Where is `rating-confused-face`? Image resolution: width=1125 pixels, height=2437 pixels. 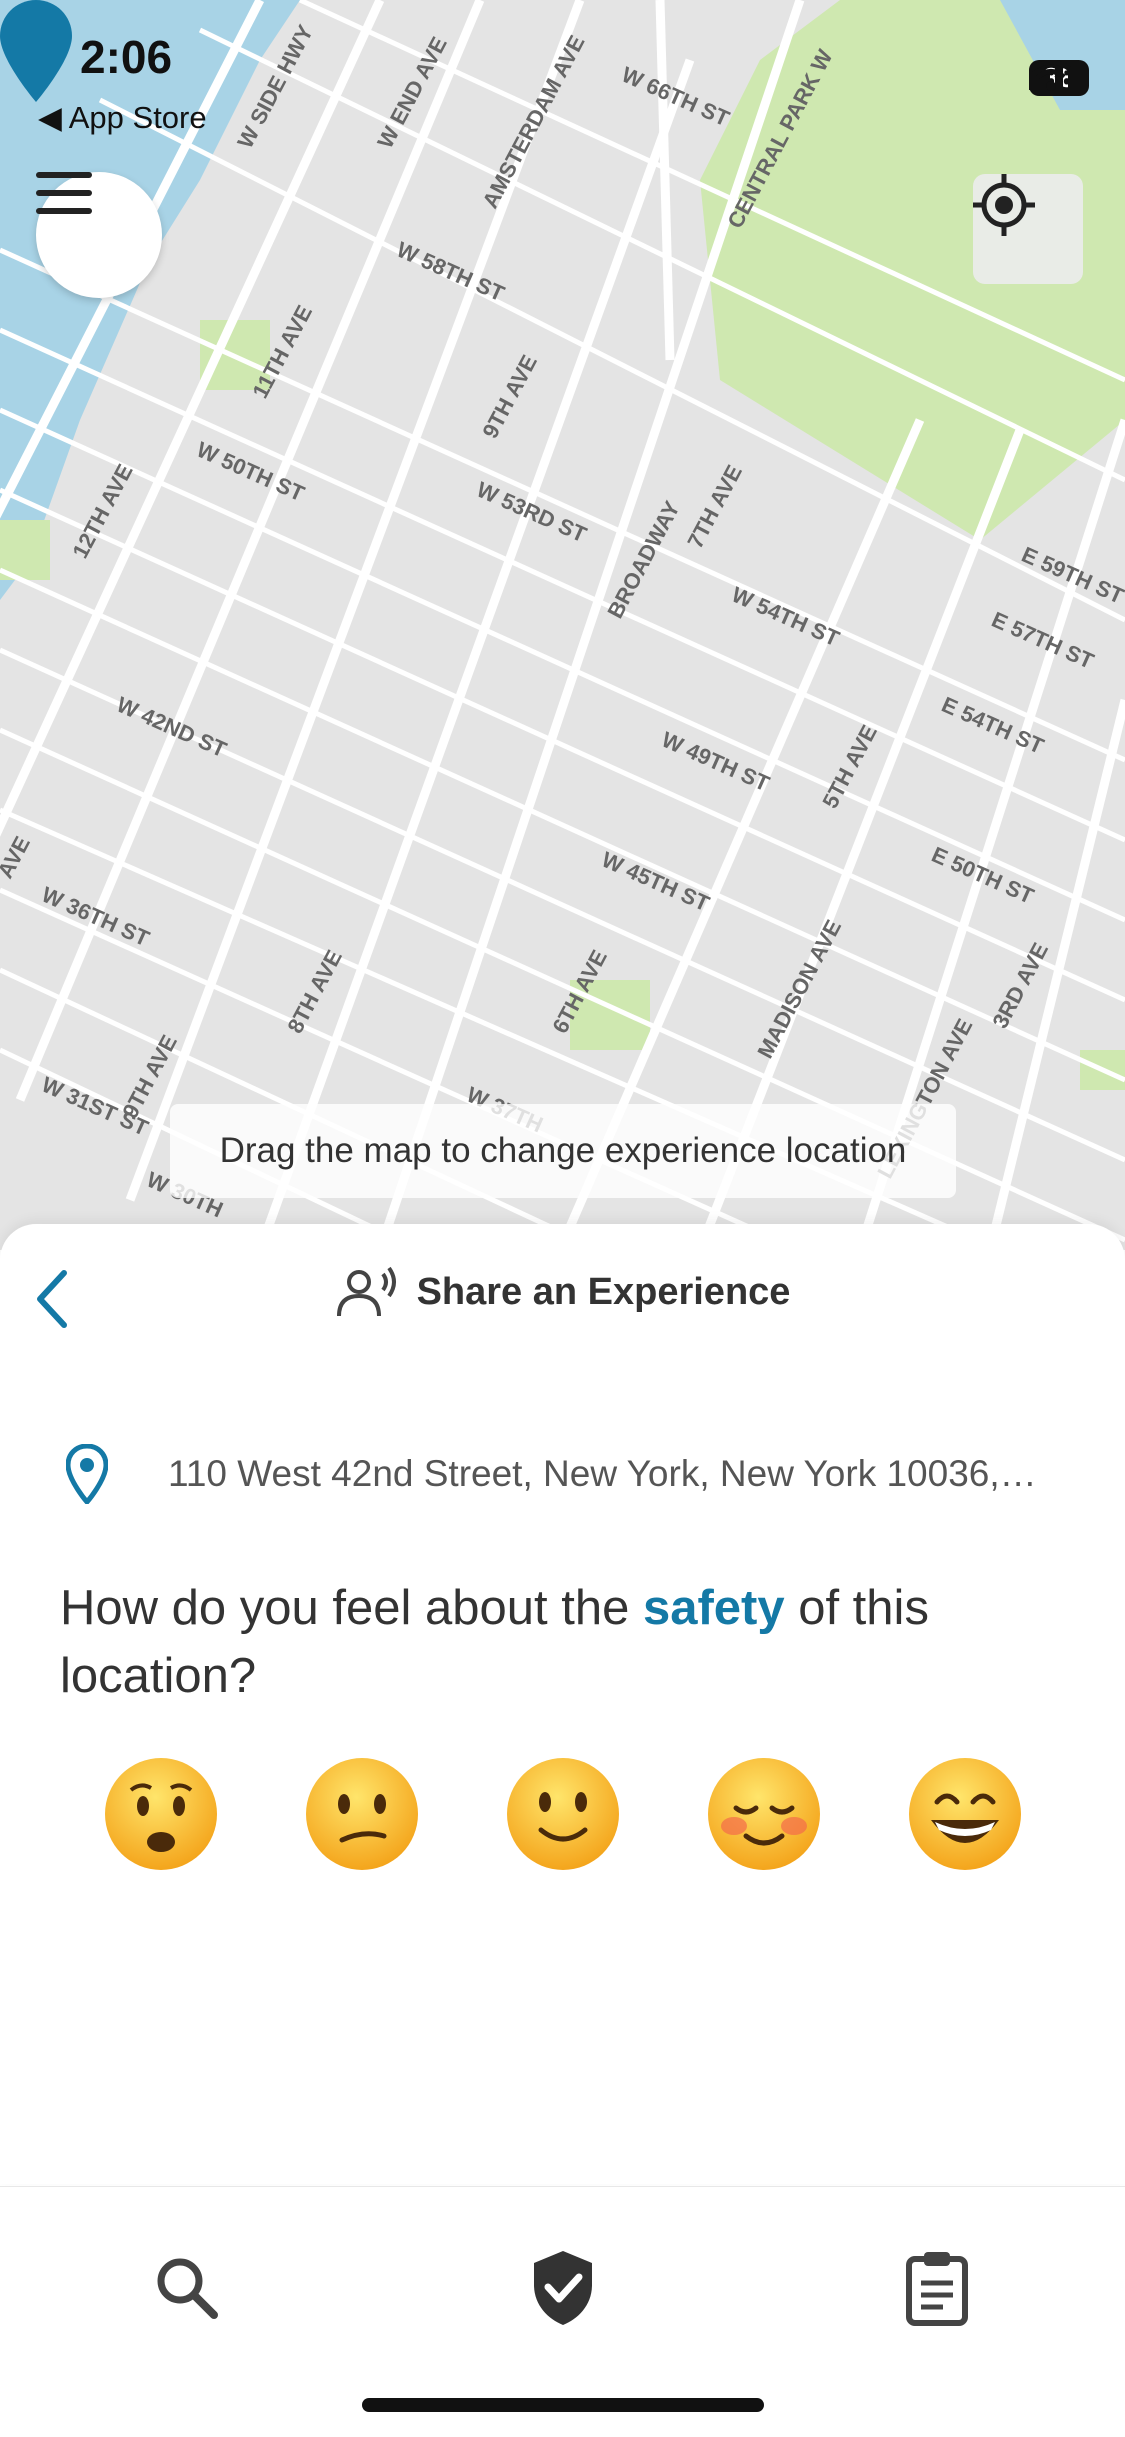 rating-confused-face is located at coordinates (362, 1814).